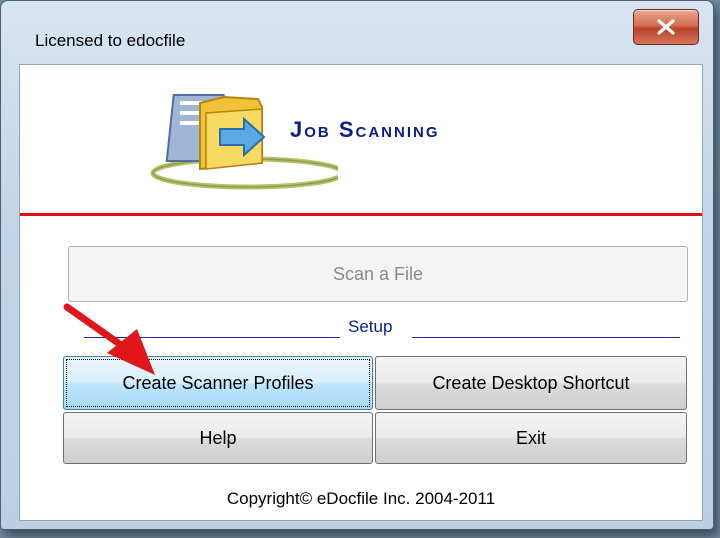 The width and height of the screenshot is (720, 538). Describe the element at coordinates (218, 438) in the screenshot. I see `help-button: Help` at that location.